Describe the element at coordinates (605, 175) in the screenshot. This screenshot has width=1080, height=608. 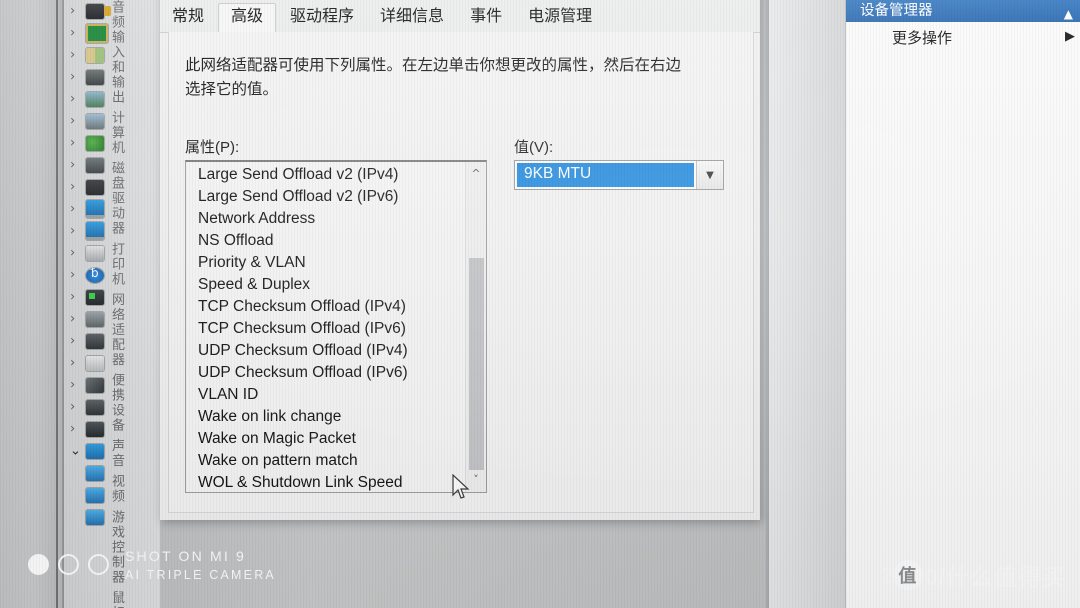
I see `value-combobox-selected: 9KB MTU` at that location.